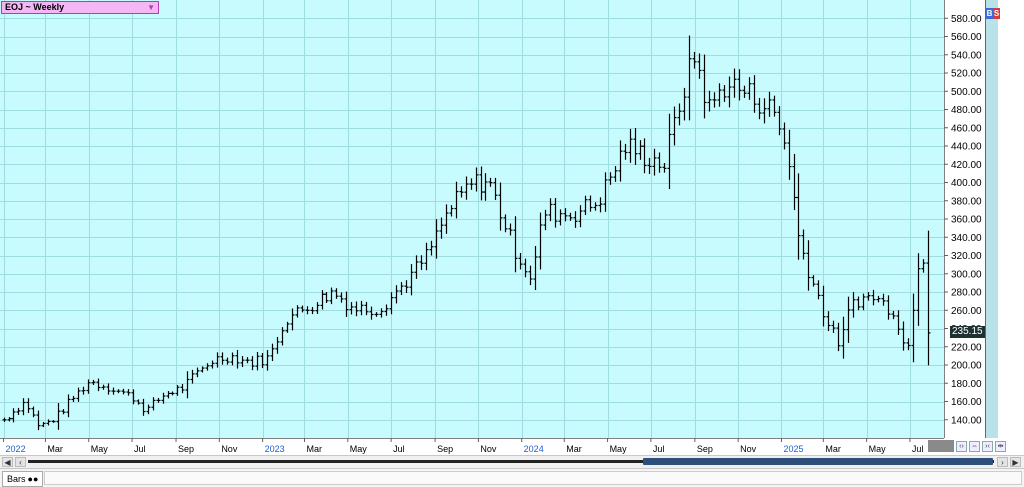  What do you see at coordinates (1002, 462) in the screenshot?
I see `scroll-right-icon: ›` at bounding box center [1002, 462].